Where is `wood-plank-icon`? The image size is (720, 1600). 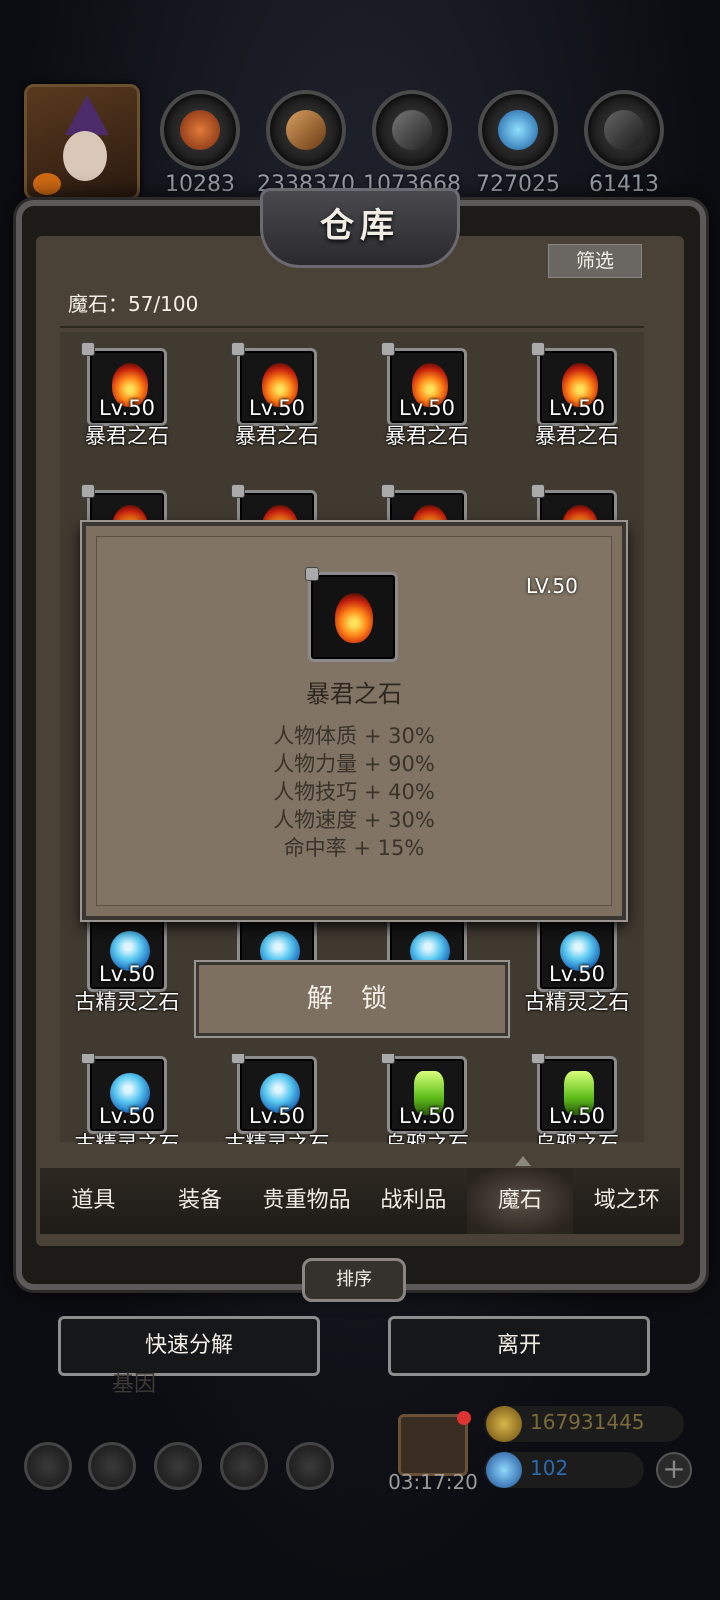 wood-plank-icon is located at coordinates (306, 130).